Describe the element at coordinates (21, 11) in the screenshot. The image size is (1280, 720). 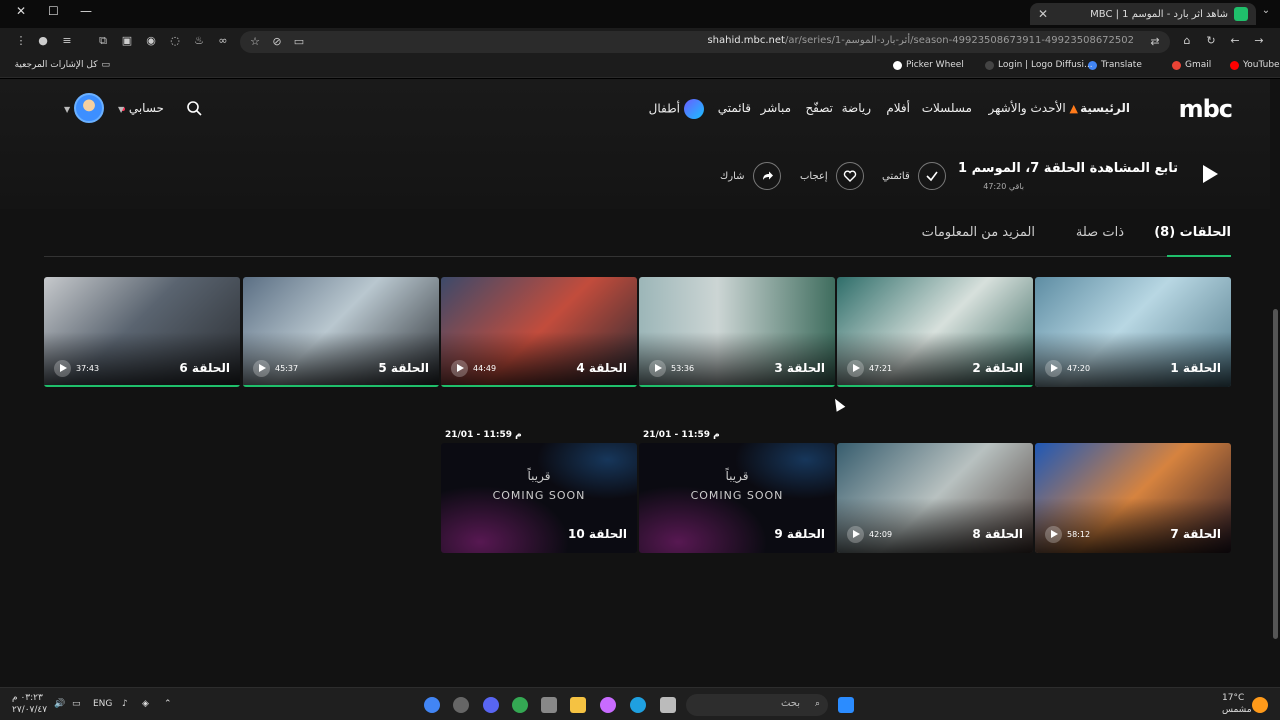
I see `close-window-icon: ✕` at that location.